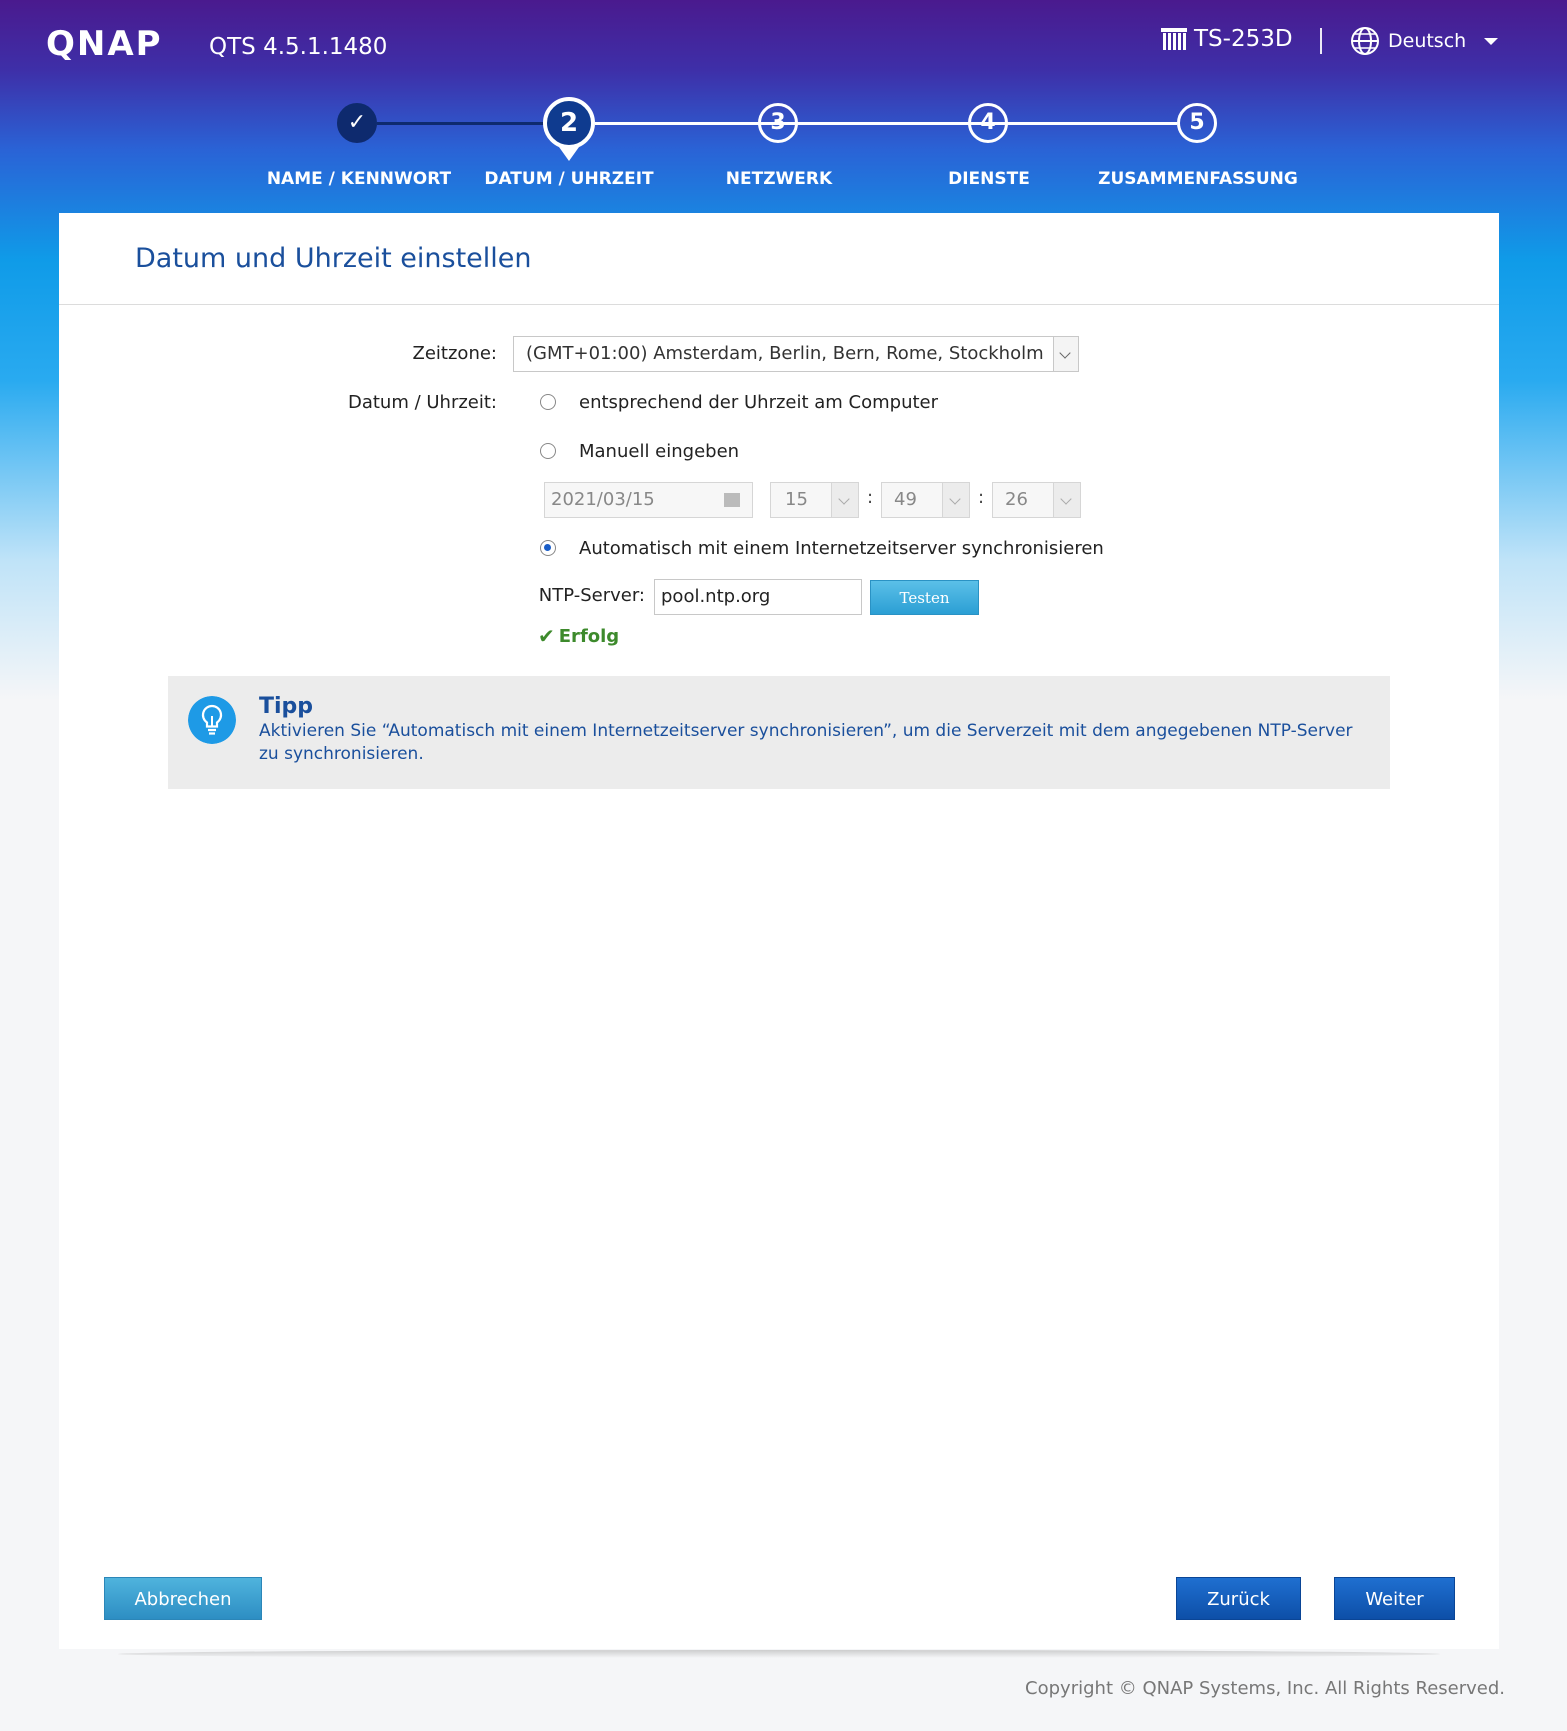  I want to click on language-label: Deutsch, so click(1427, 41).